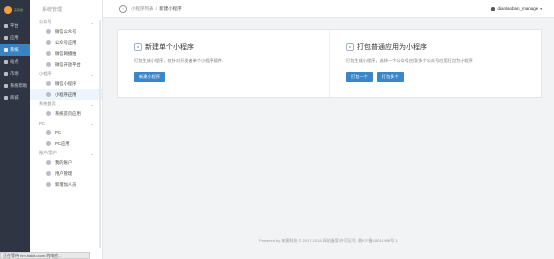  Describe the element at coordinates (48, 184) in the screenshot. I see `user-add-icon` at that location.